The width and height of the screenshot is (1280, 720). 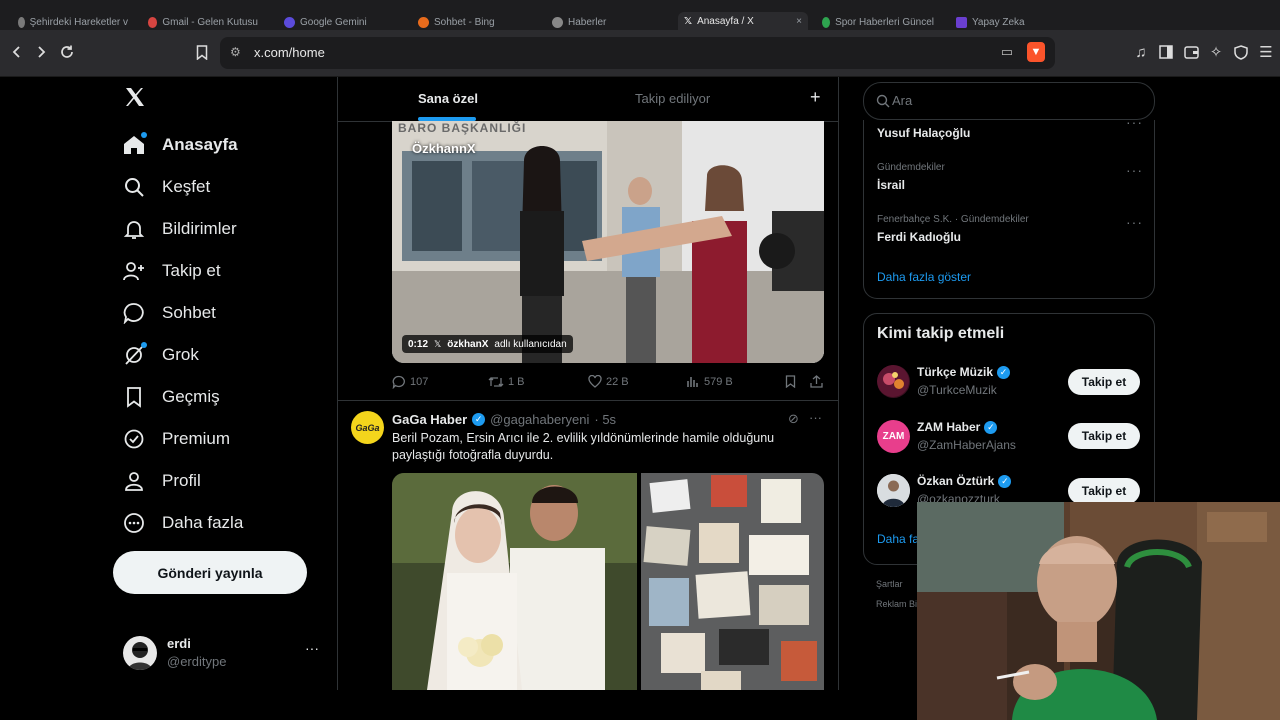 What do you see at coordinates (182, 523) in the screenshot?
I see `nav-more: Daha fazla` at bounding box center [182, 523].